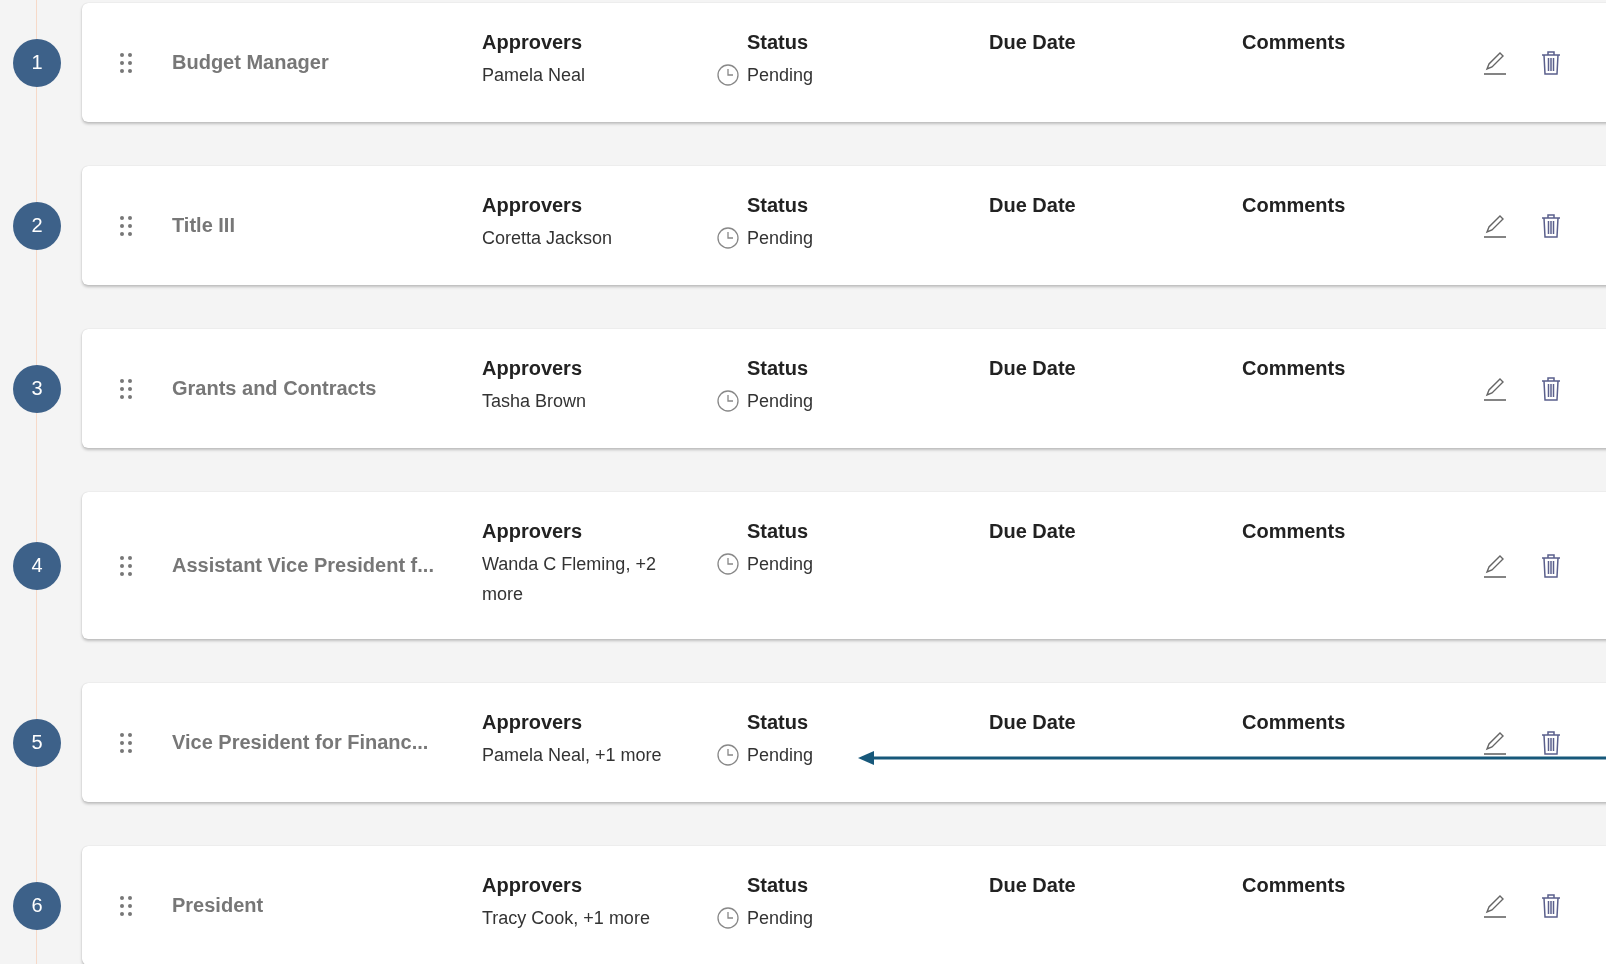  Describe the element at coordinates (572, 755) in the screenshot. I see `approvers-value: Pamela Neal, +1 more` at that location.